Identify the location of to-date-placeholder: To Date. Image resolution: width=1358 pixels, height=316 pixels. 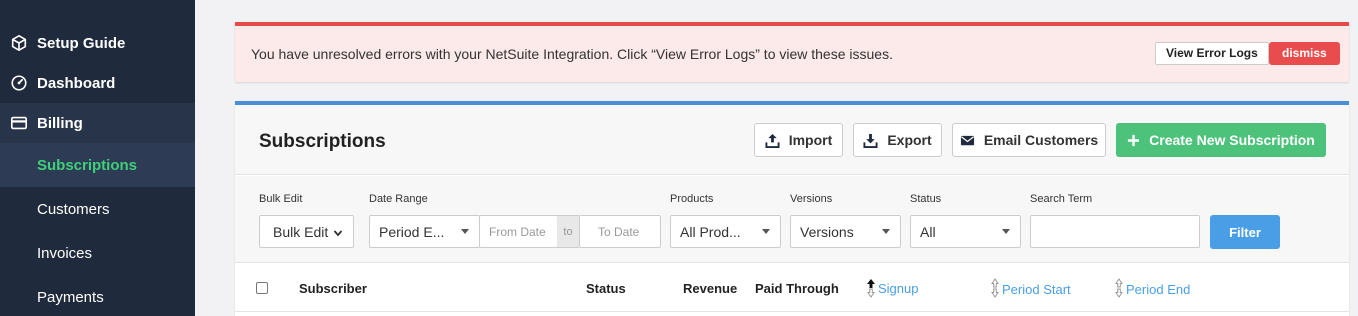
(619, 231).